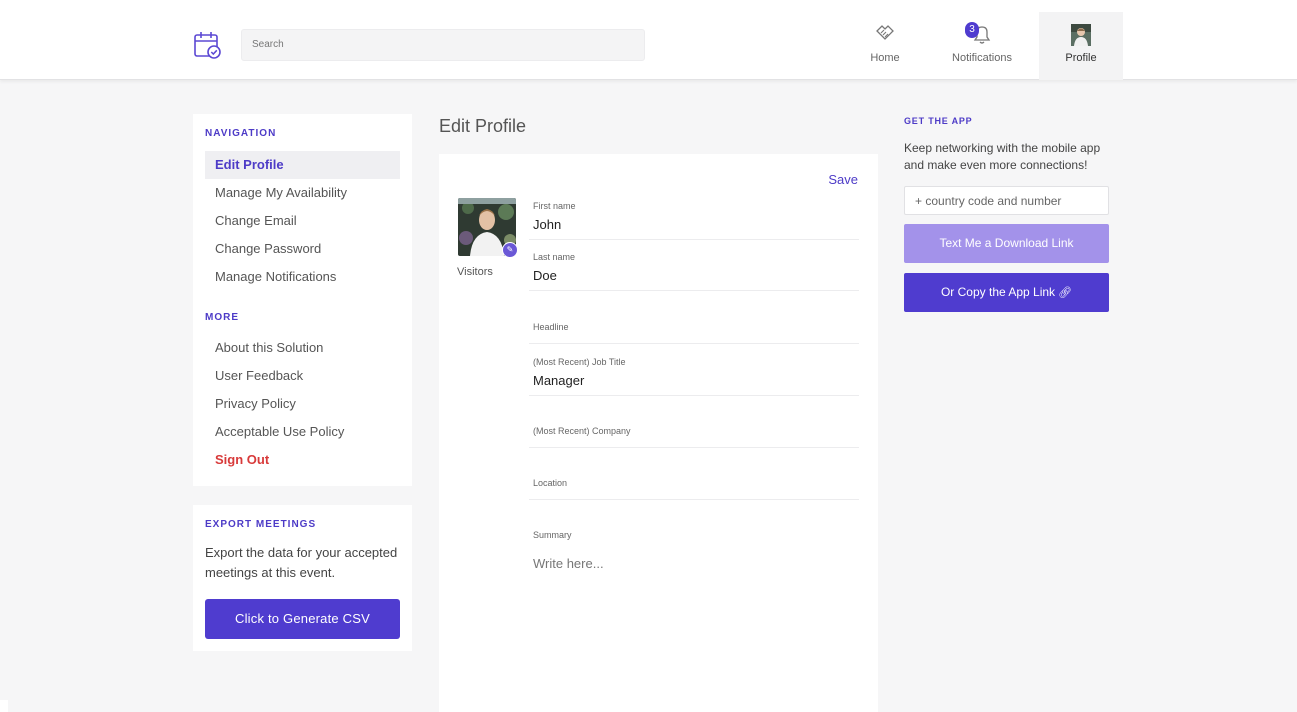 This screenshot has height=712, width=1297. What do you see at coordinates (982, 46) in the screenshot?
I see `nav-notifications: 3 Notifications` at bounding box center [982, 46].